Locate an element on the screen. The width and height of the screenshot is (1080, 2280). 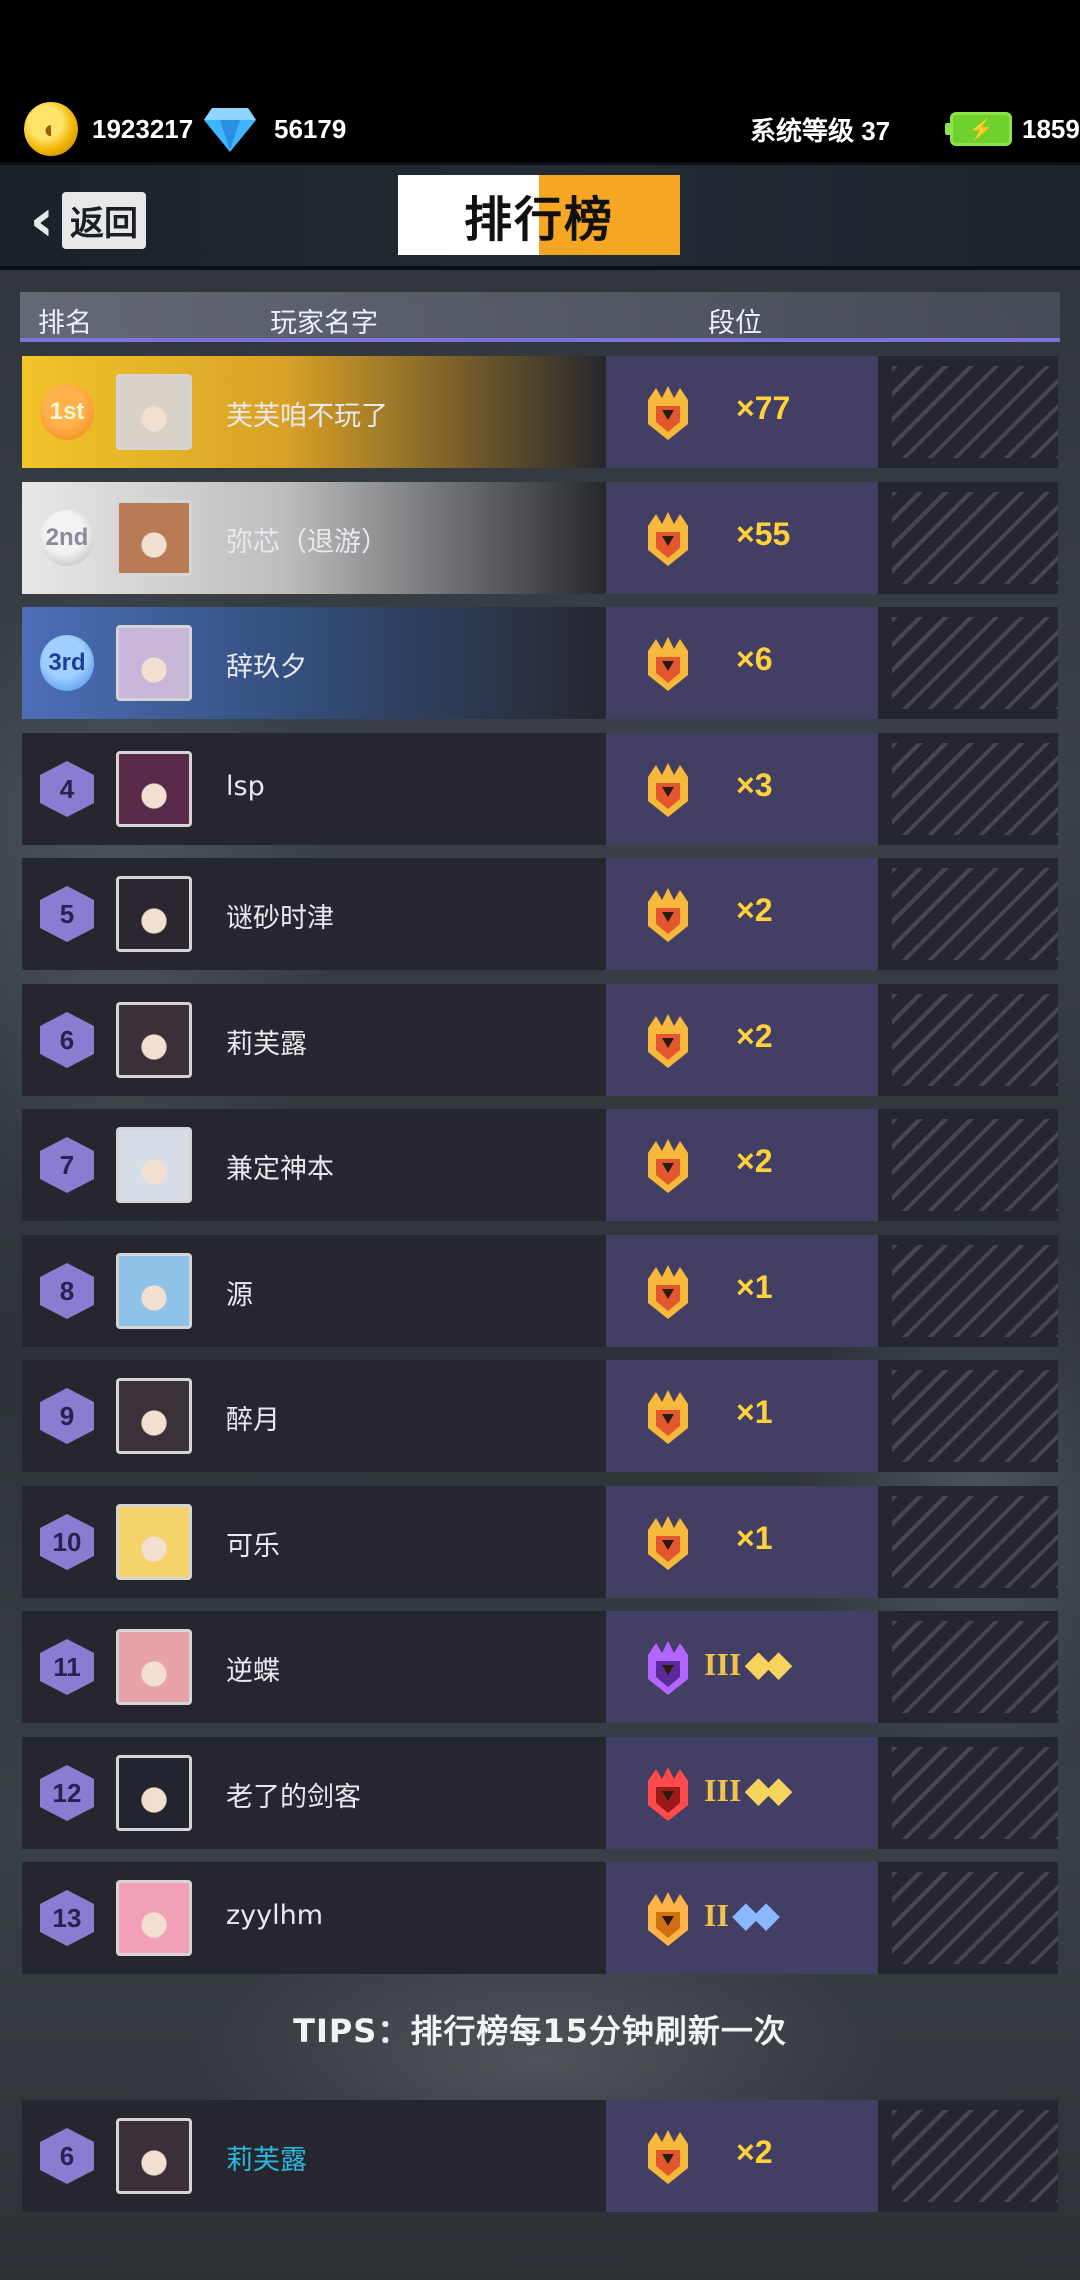
leaderboard-row: 2nd 弥芯（退游） ×55 is located at coordinates (540, 538).